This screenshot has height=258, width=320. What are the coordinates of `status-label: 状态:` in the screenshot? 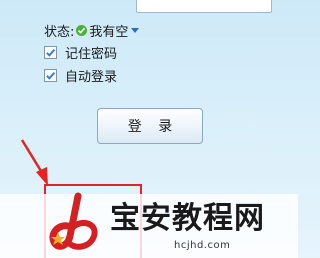 It's located at (59, 32).